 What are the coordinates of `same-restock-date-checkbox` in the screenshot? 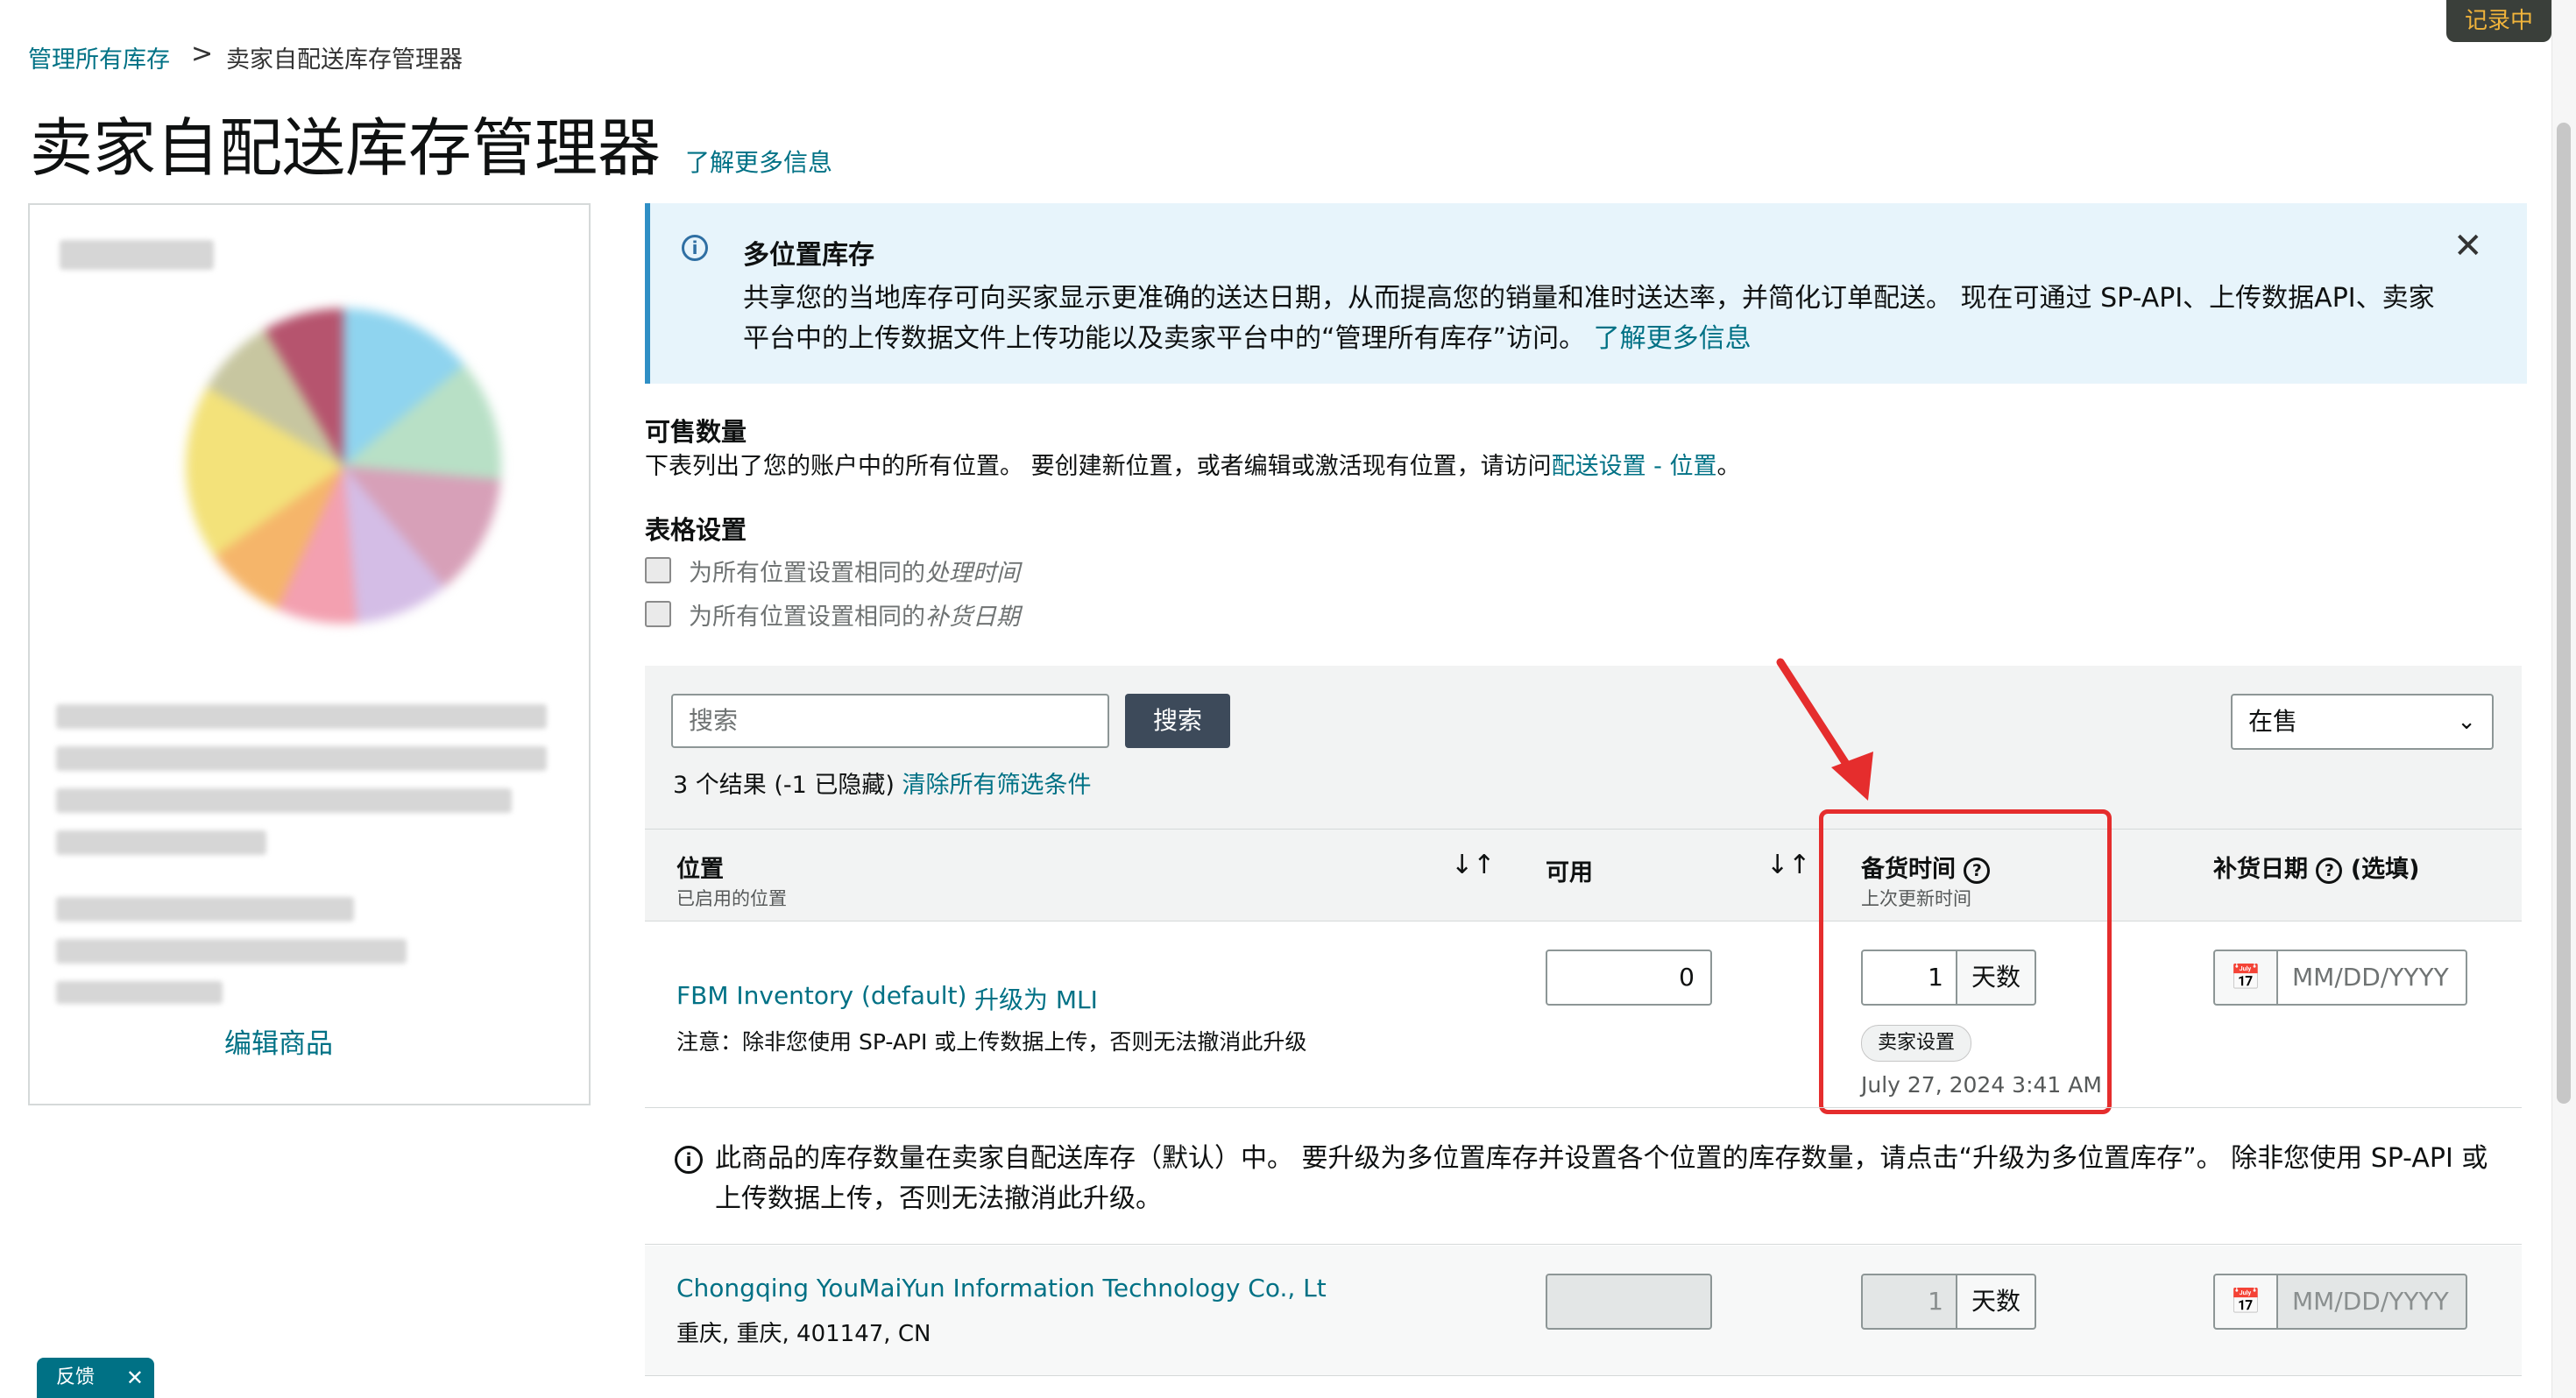 It's located at (658, 614).